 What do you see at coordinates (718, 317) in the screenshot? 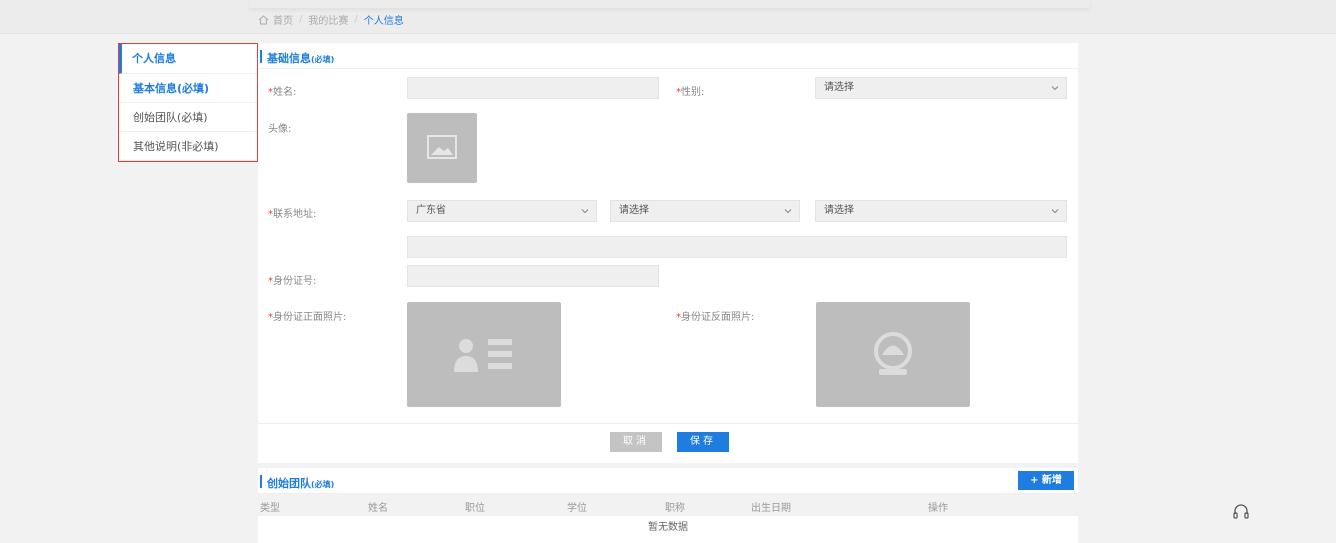
I see `id-back-label-text: 身份证反面照片:` at bounding box center [718, 317].